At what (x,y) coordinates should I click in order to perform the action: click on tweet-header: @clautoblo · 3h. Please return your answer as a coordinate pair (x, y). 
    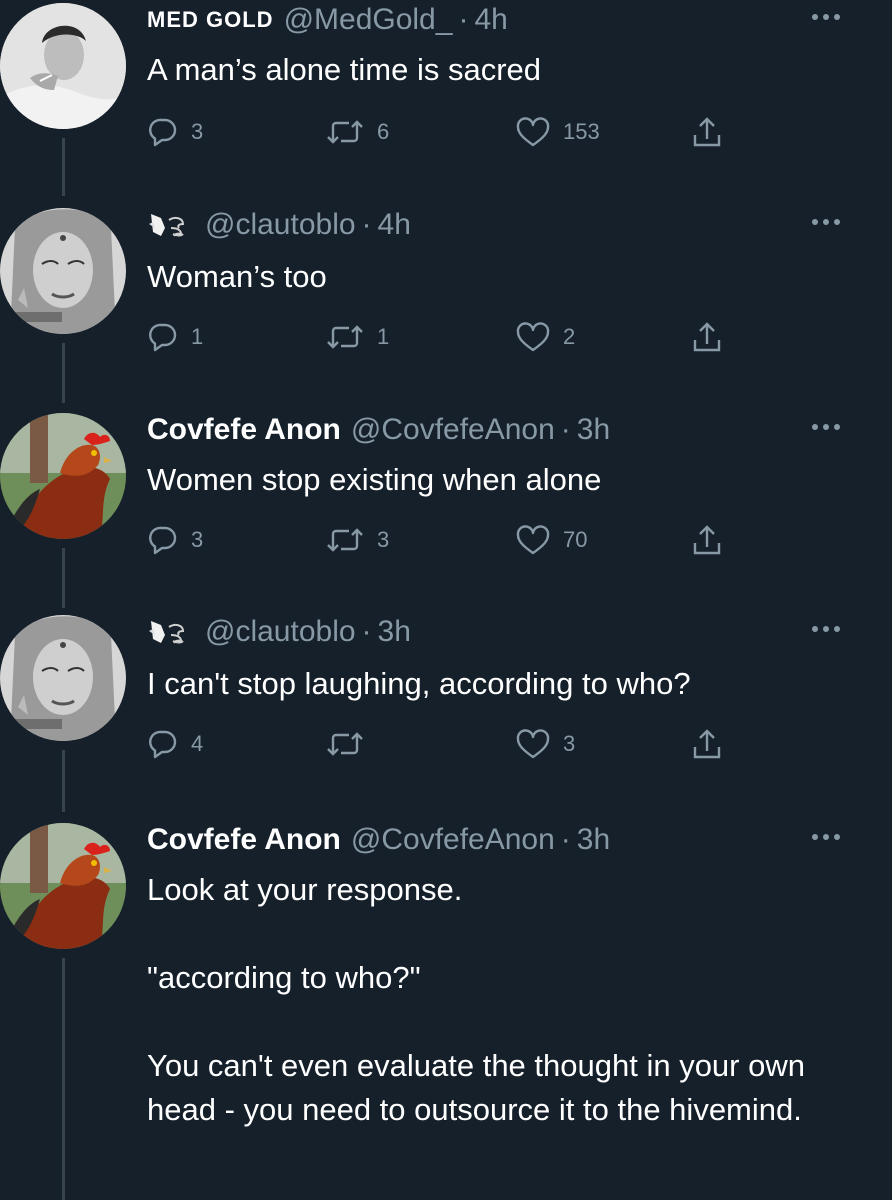
    Looking at the image, I should click on (279, 632).